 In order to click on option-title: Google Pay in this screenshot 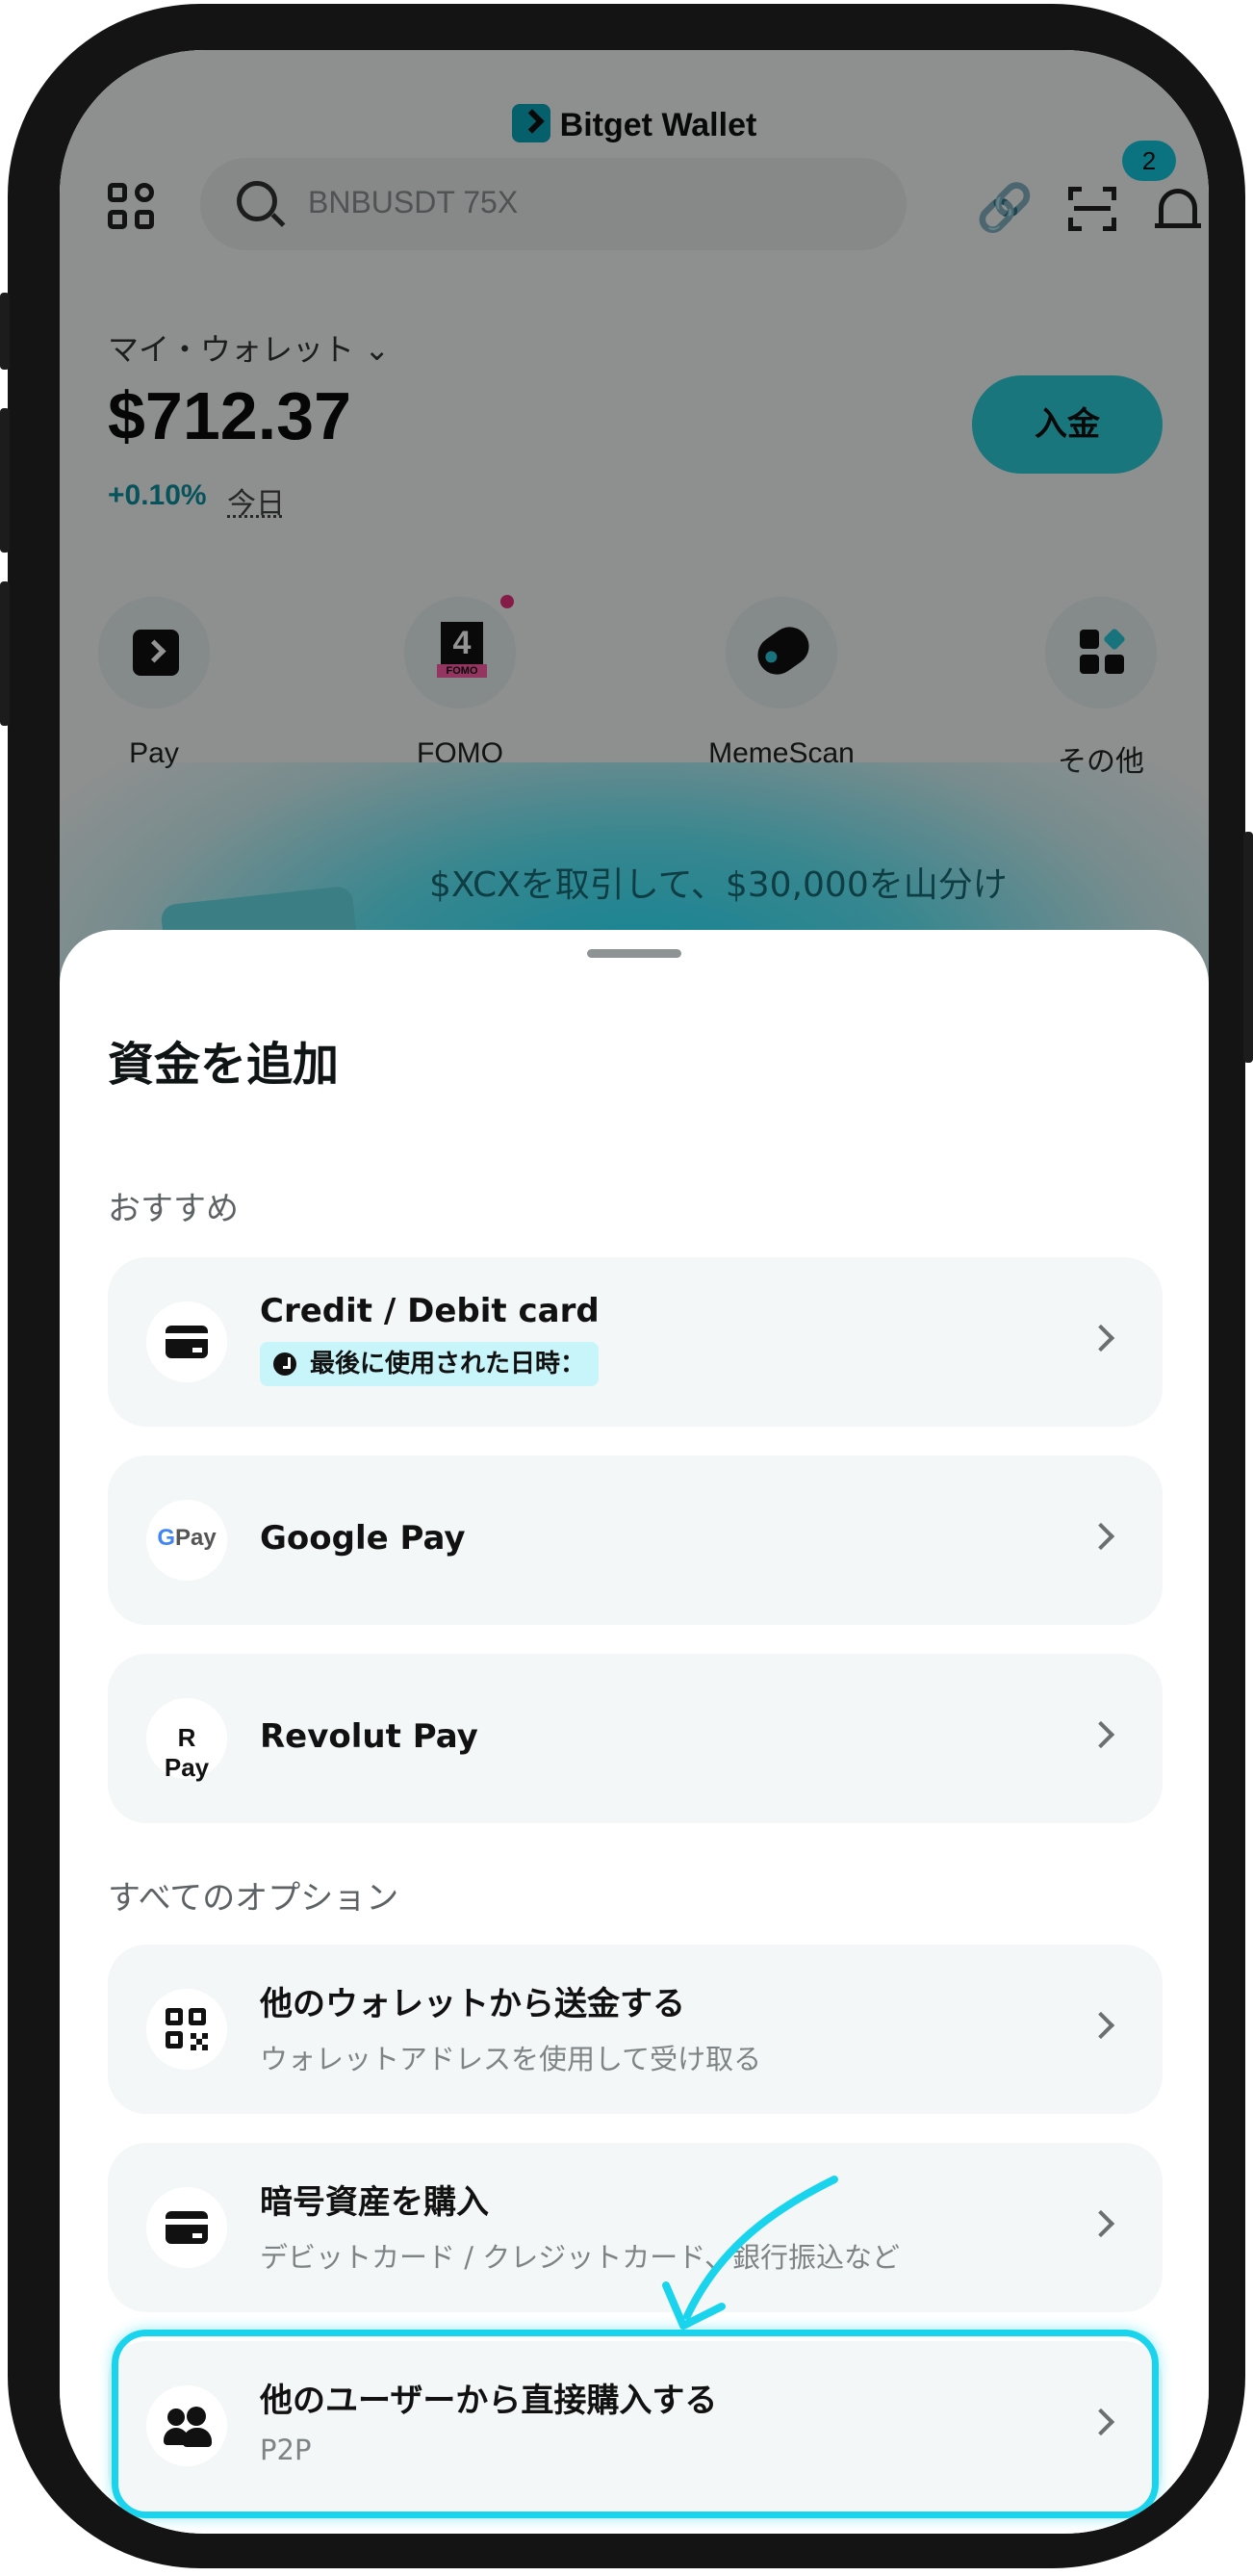, I will do `click(363, 1538)`.